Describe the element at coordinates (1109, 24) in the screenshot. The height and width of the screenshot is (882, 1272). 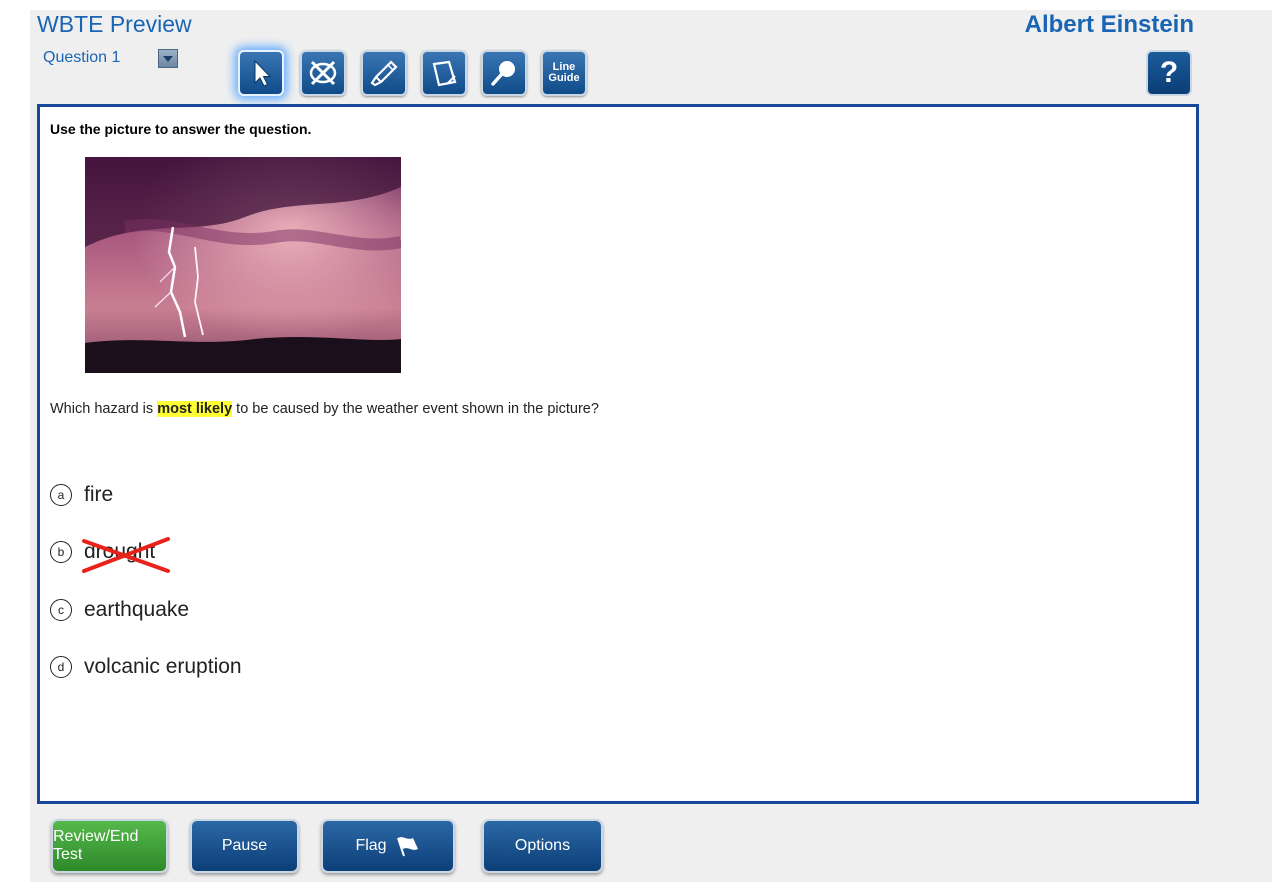
I see `user-name: Albert Einstein` at that location.